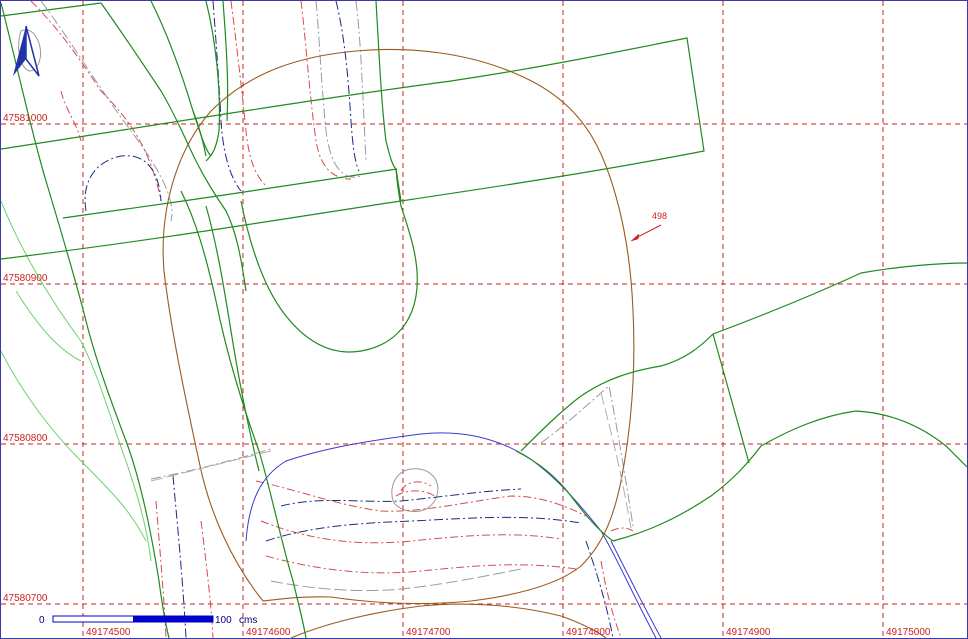 The image size is (968, 639). What do you see at coordinates (19, 51) in the screenshot?
I see `north-arrow-left` at bounding box center [19, 51].